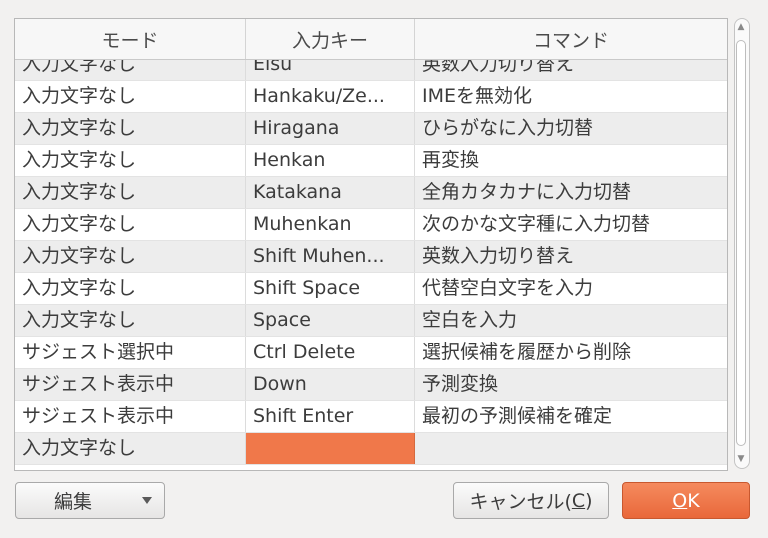  What do you see at coordinates (578, 500) in the screenshot?
I see `cancel-button-mnemonic: C` at bounding box center [578, 500].